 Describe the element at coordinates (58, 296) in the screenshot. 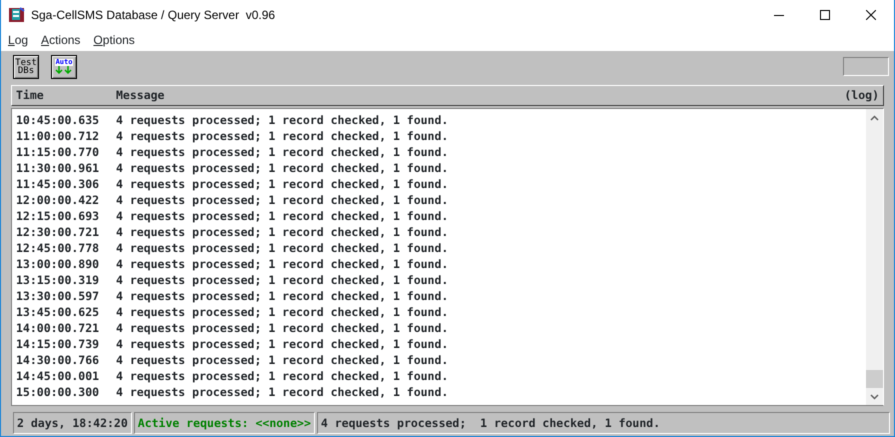

I see `time-cell-text: 13:30:00.597` at that location.